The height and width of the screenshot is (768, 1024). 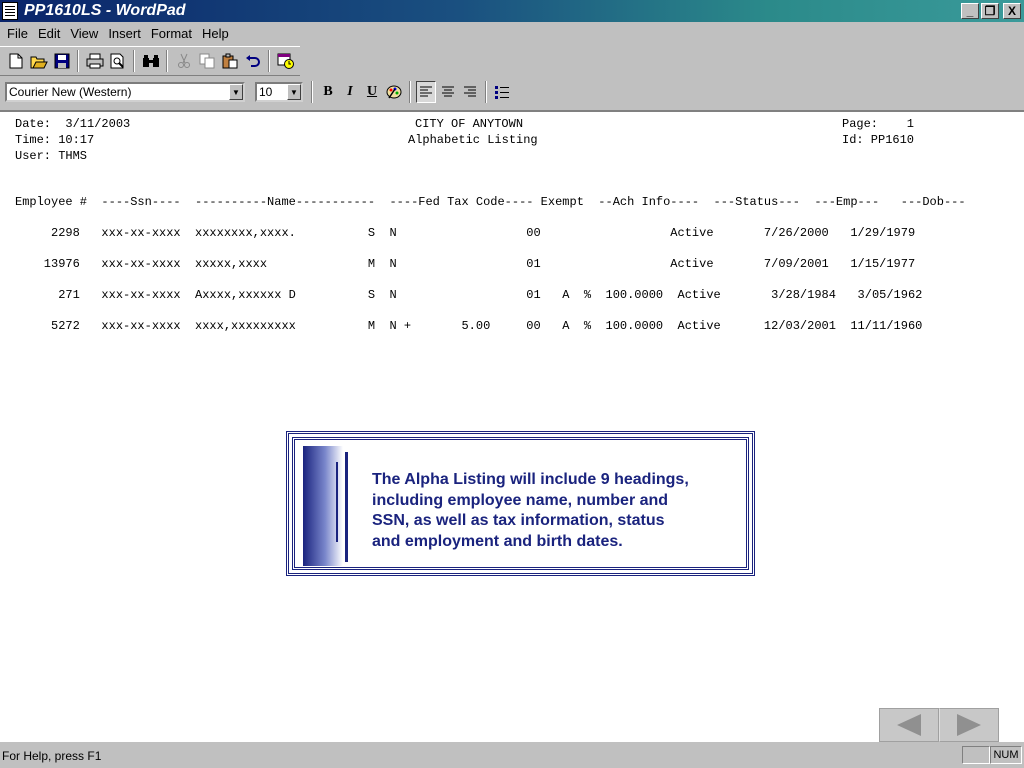 What do you see at coordinates (61, 61) in the screenshot?
I see `save-icon` at bounding box center [61, 61].